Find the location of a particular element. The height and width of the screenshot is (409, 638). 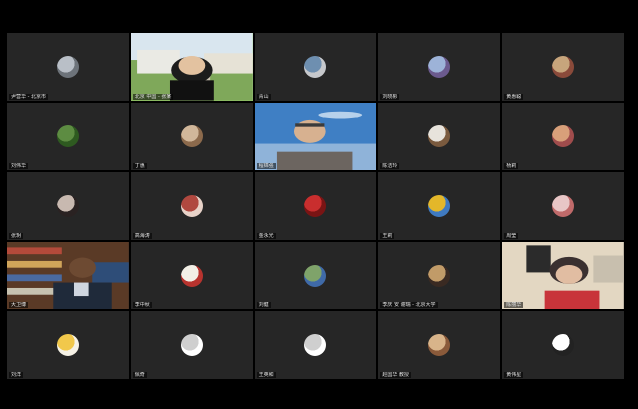

participant-tile: 大卫博 is located at coordinates (68, 275).